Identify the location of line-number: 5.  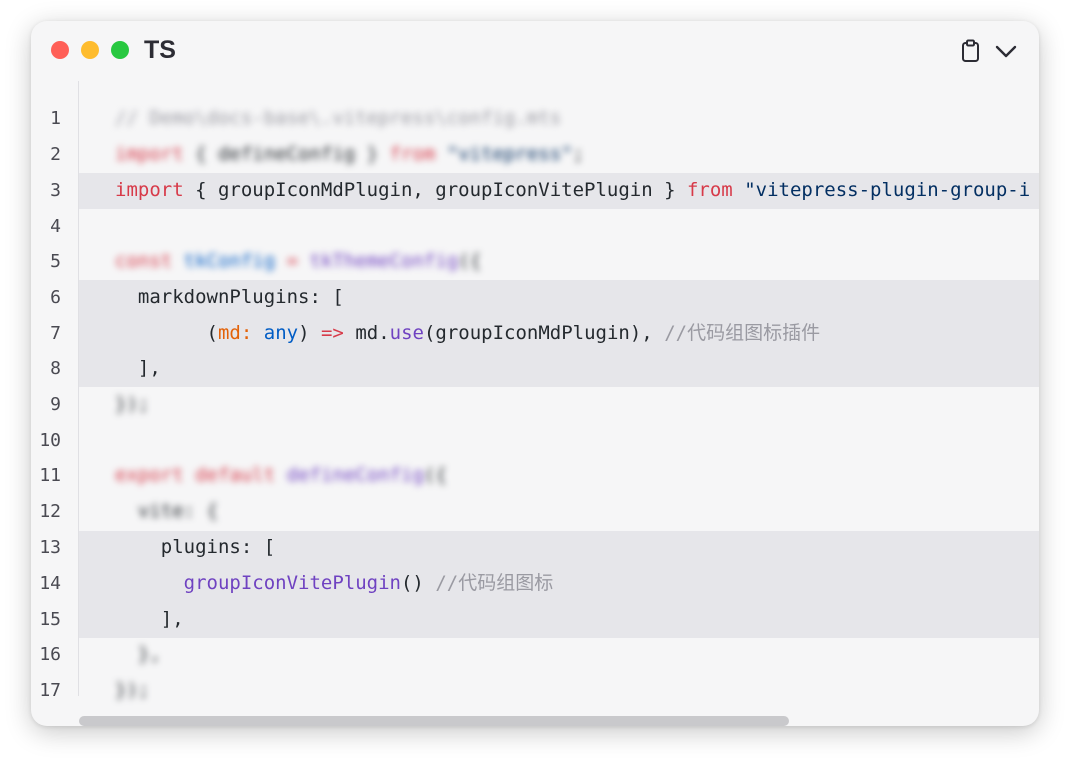
(55, 261).